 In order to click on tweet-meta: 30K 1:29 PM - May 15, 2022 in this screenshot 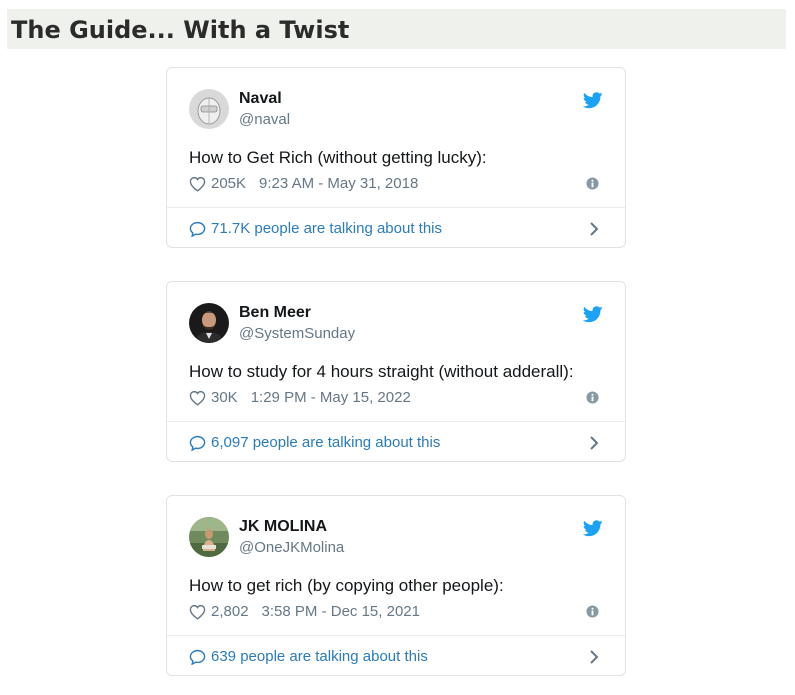, I will do `click(300, 397)`.